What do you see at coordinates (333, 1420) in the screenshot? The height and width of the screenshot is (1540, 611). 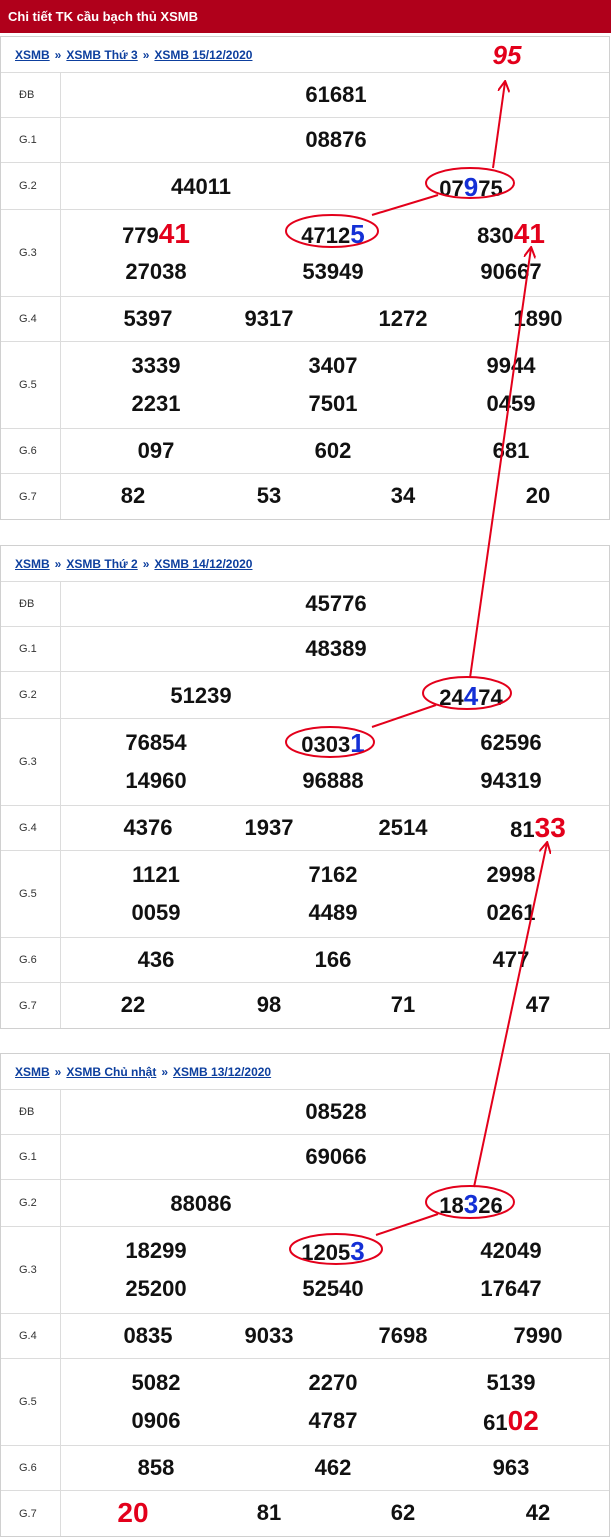 I see `prize-number: 4787` at bounding box center [333, 1420].